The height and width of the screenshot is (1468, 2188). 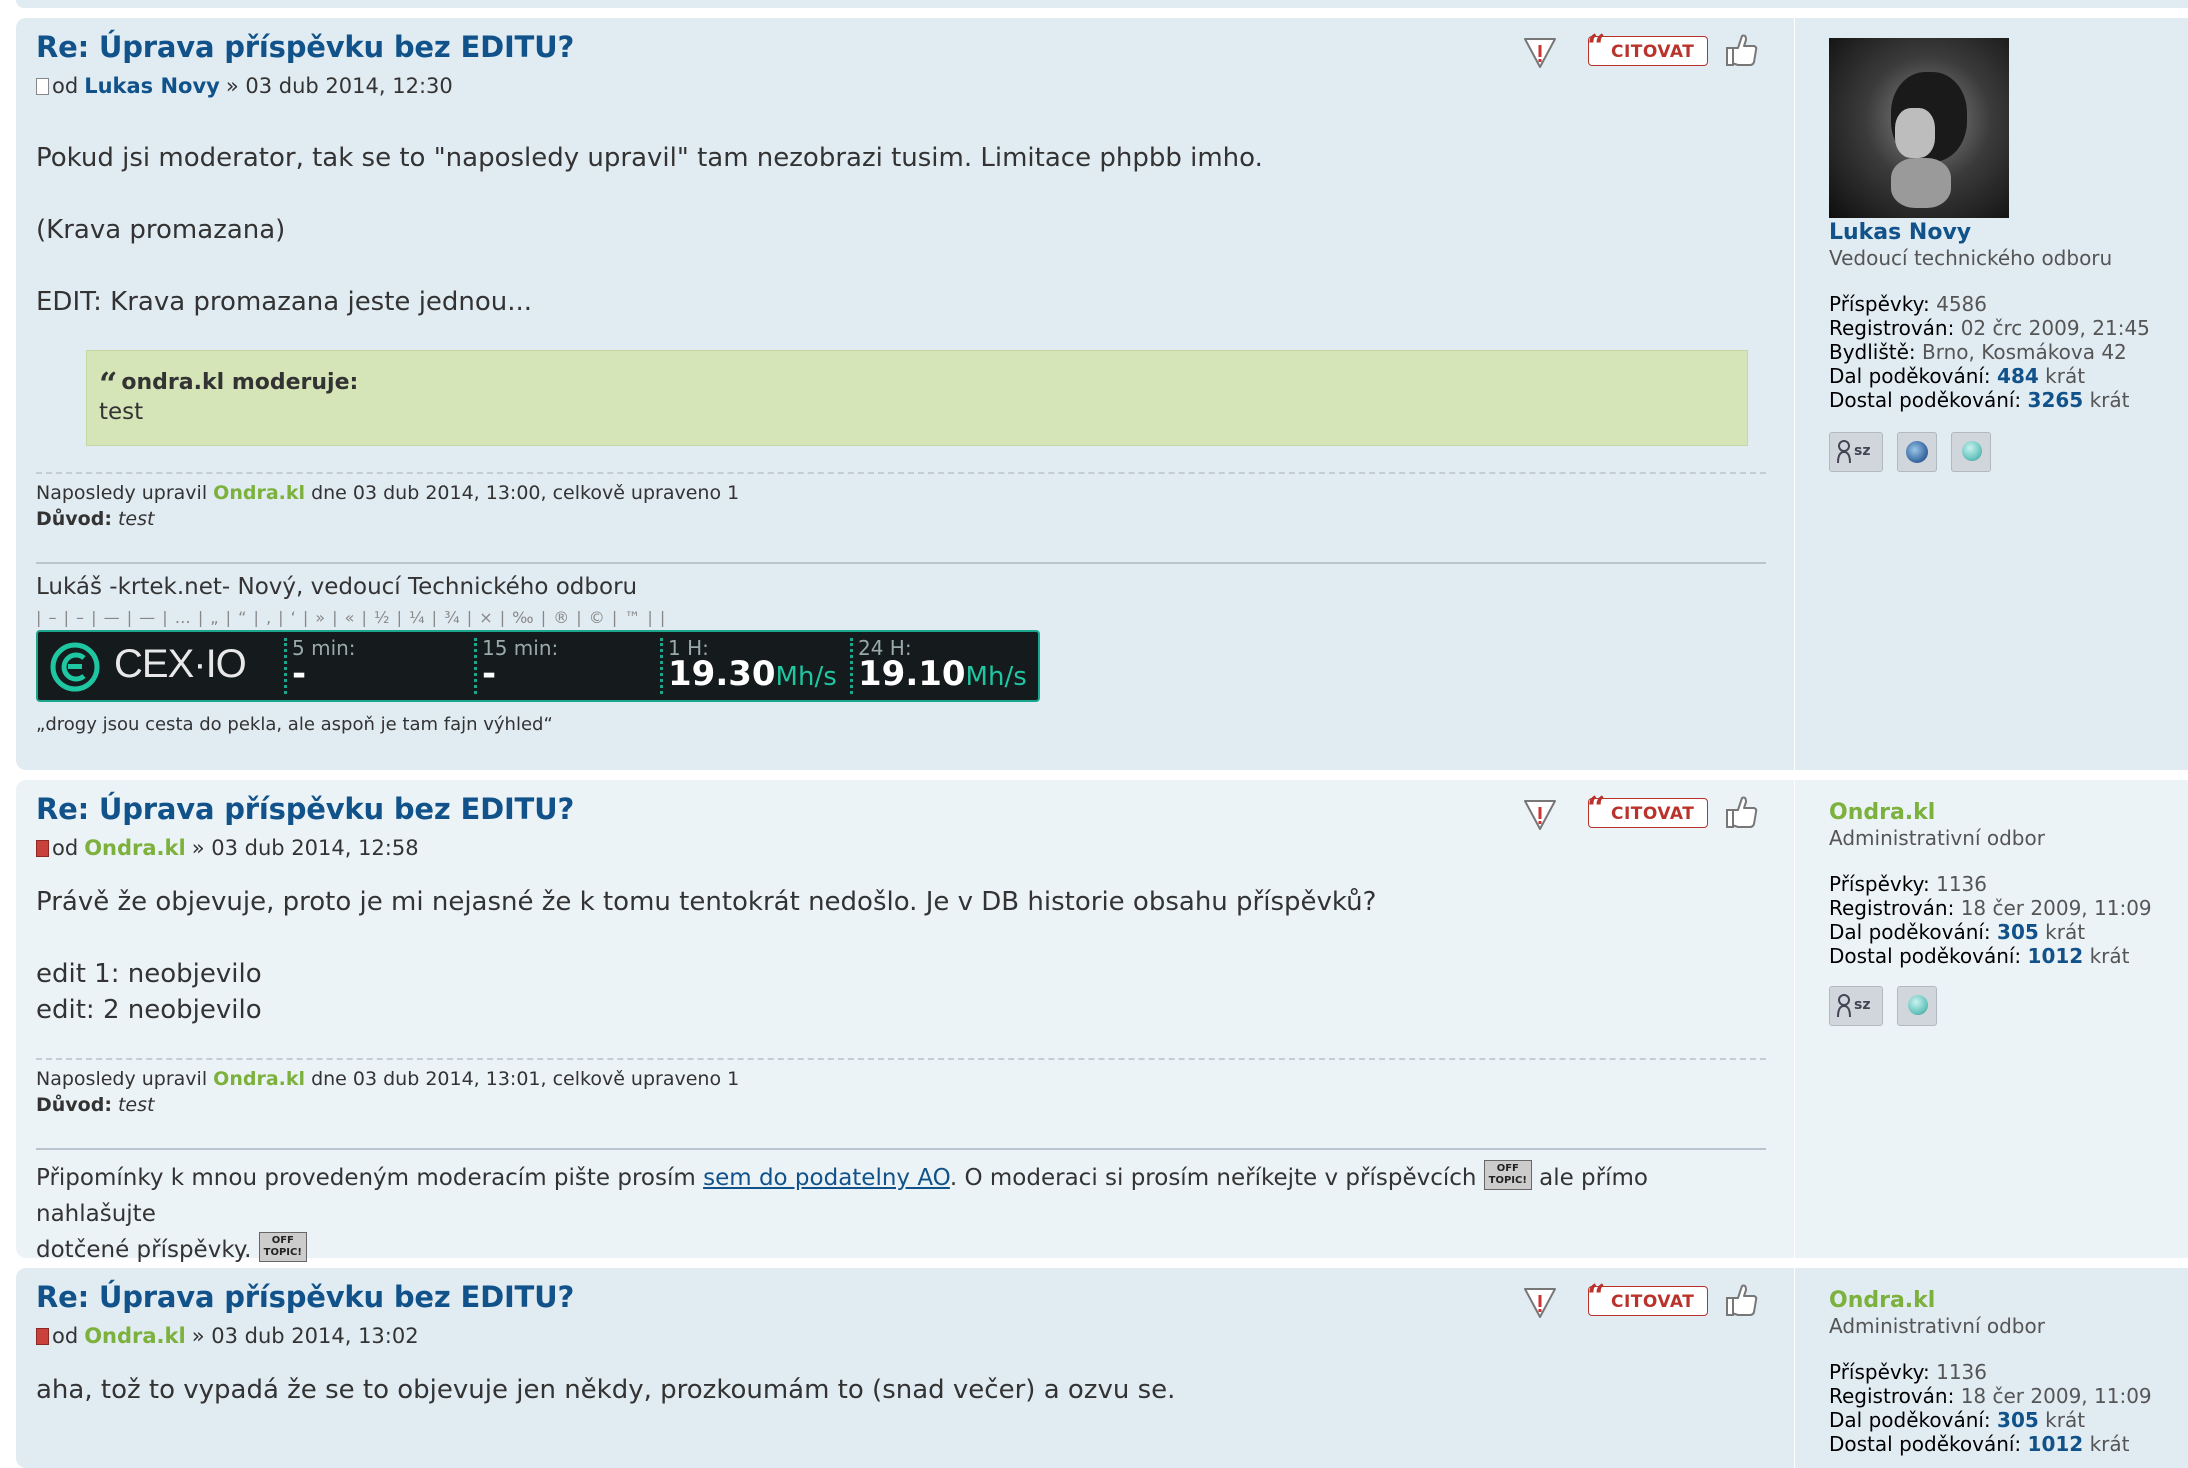 What do you see at coordinates (1990, 908) in the screenshot?
I see `stat-registered: Registrován: 18 čer 2009, 11:09` at bounding box center [1990, 908].